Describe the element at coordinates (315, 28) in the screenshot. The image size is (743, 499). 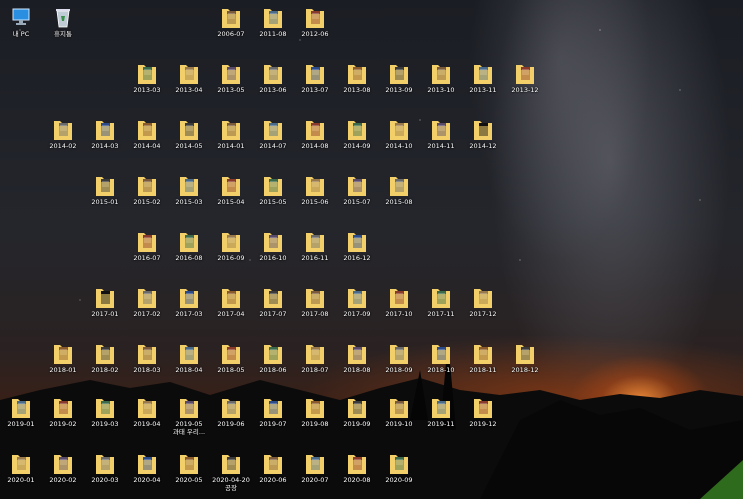
I see `folder-2012-06: 2012-06` at that location.